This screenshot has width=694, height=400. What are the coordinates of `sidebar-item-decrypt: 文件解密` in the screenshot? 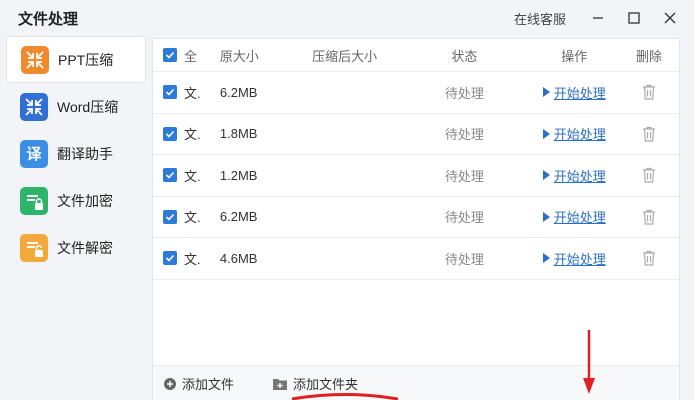 It's located at (76, 247).